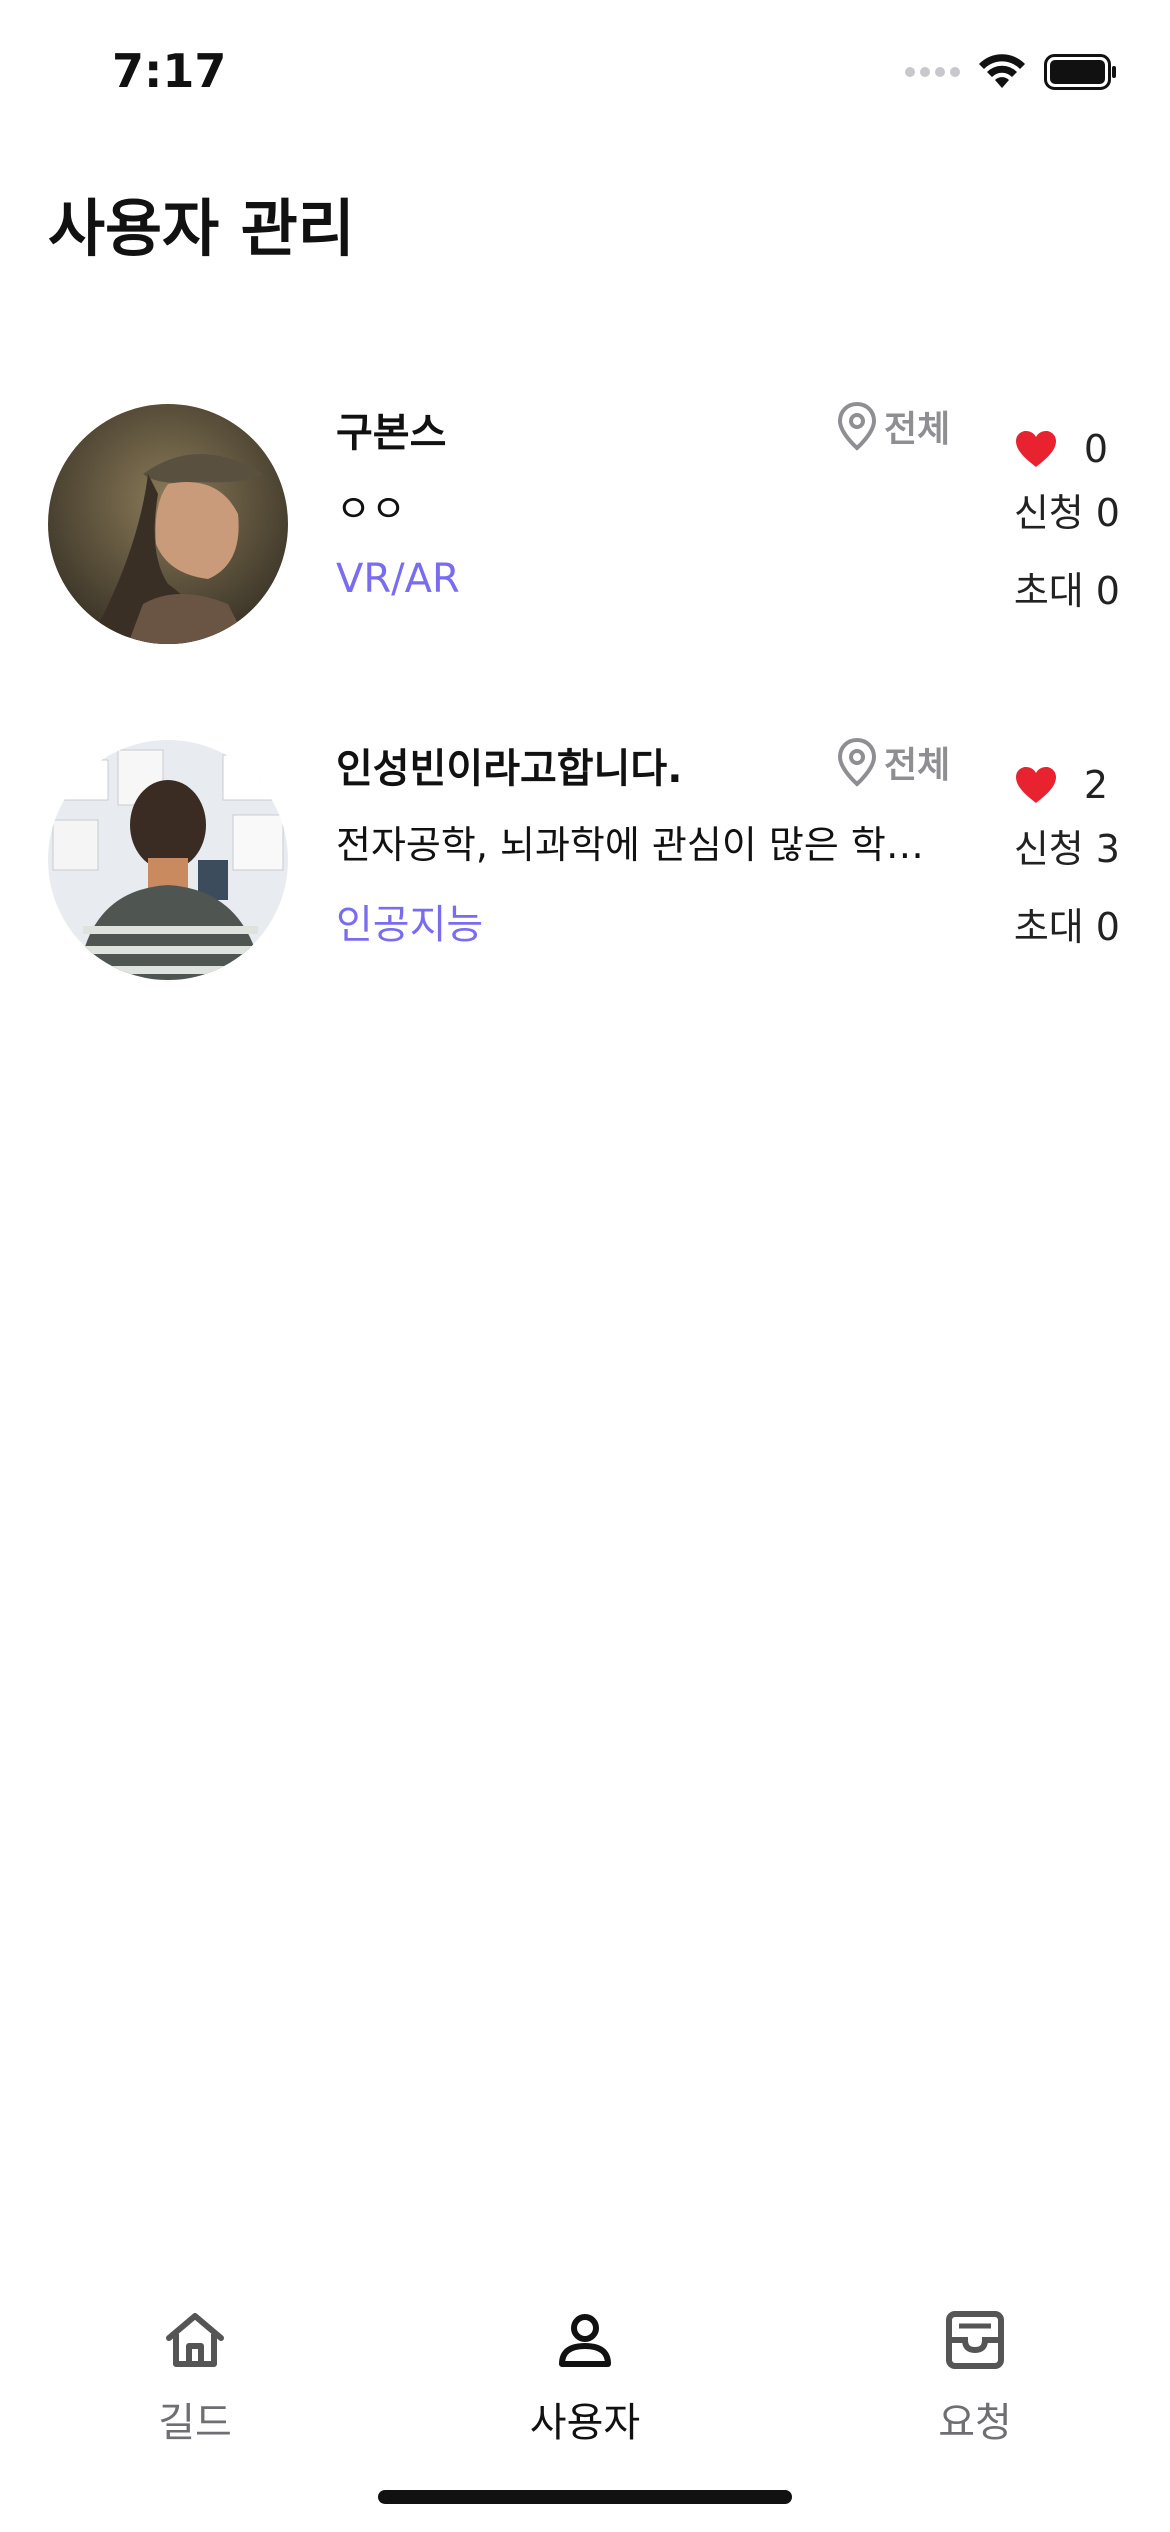 The width and height of the screenshot is (1170, 2532). What do you see at coordinates (371, 509) in the screenshot?
I see `user-description: ㅇㅇ` at bounding box center [371, 509].